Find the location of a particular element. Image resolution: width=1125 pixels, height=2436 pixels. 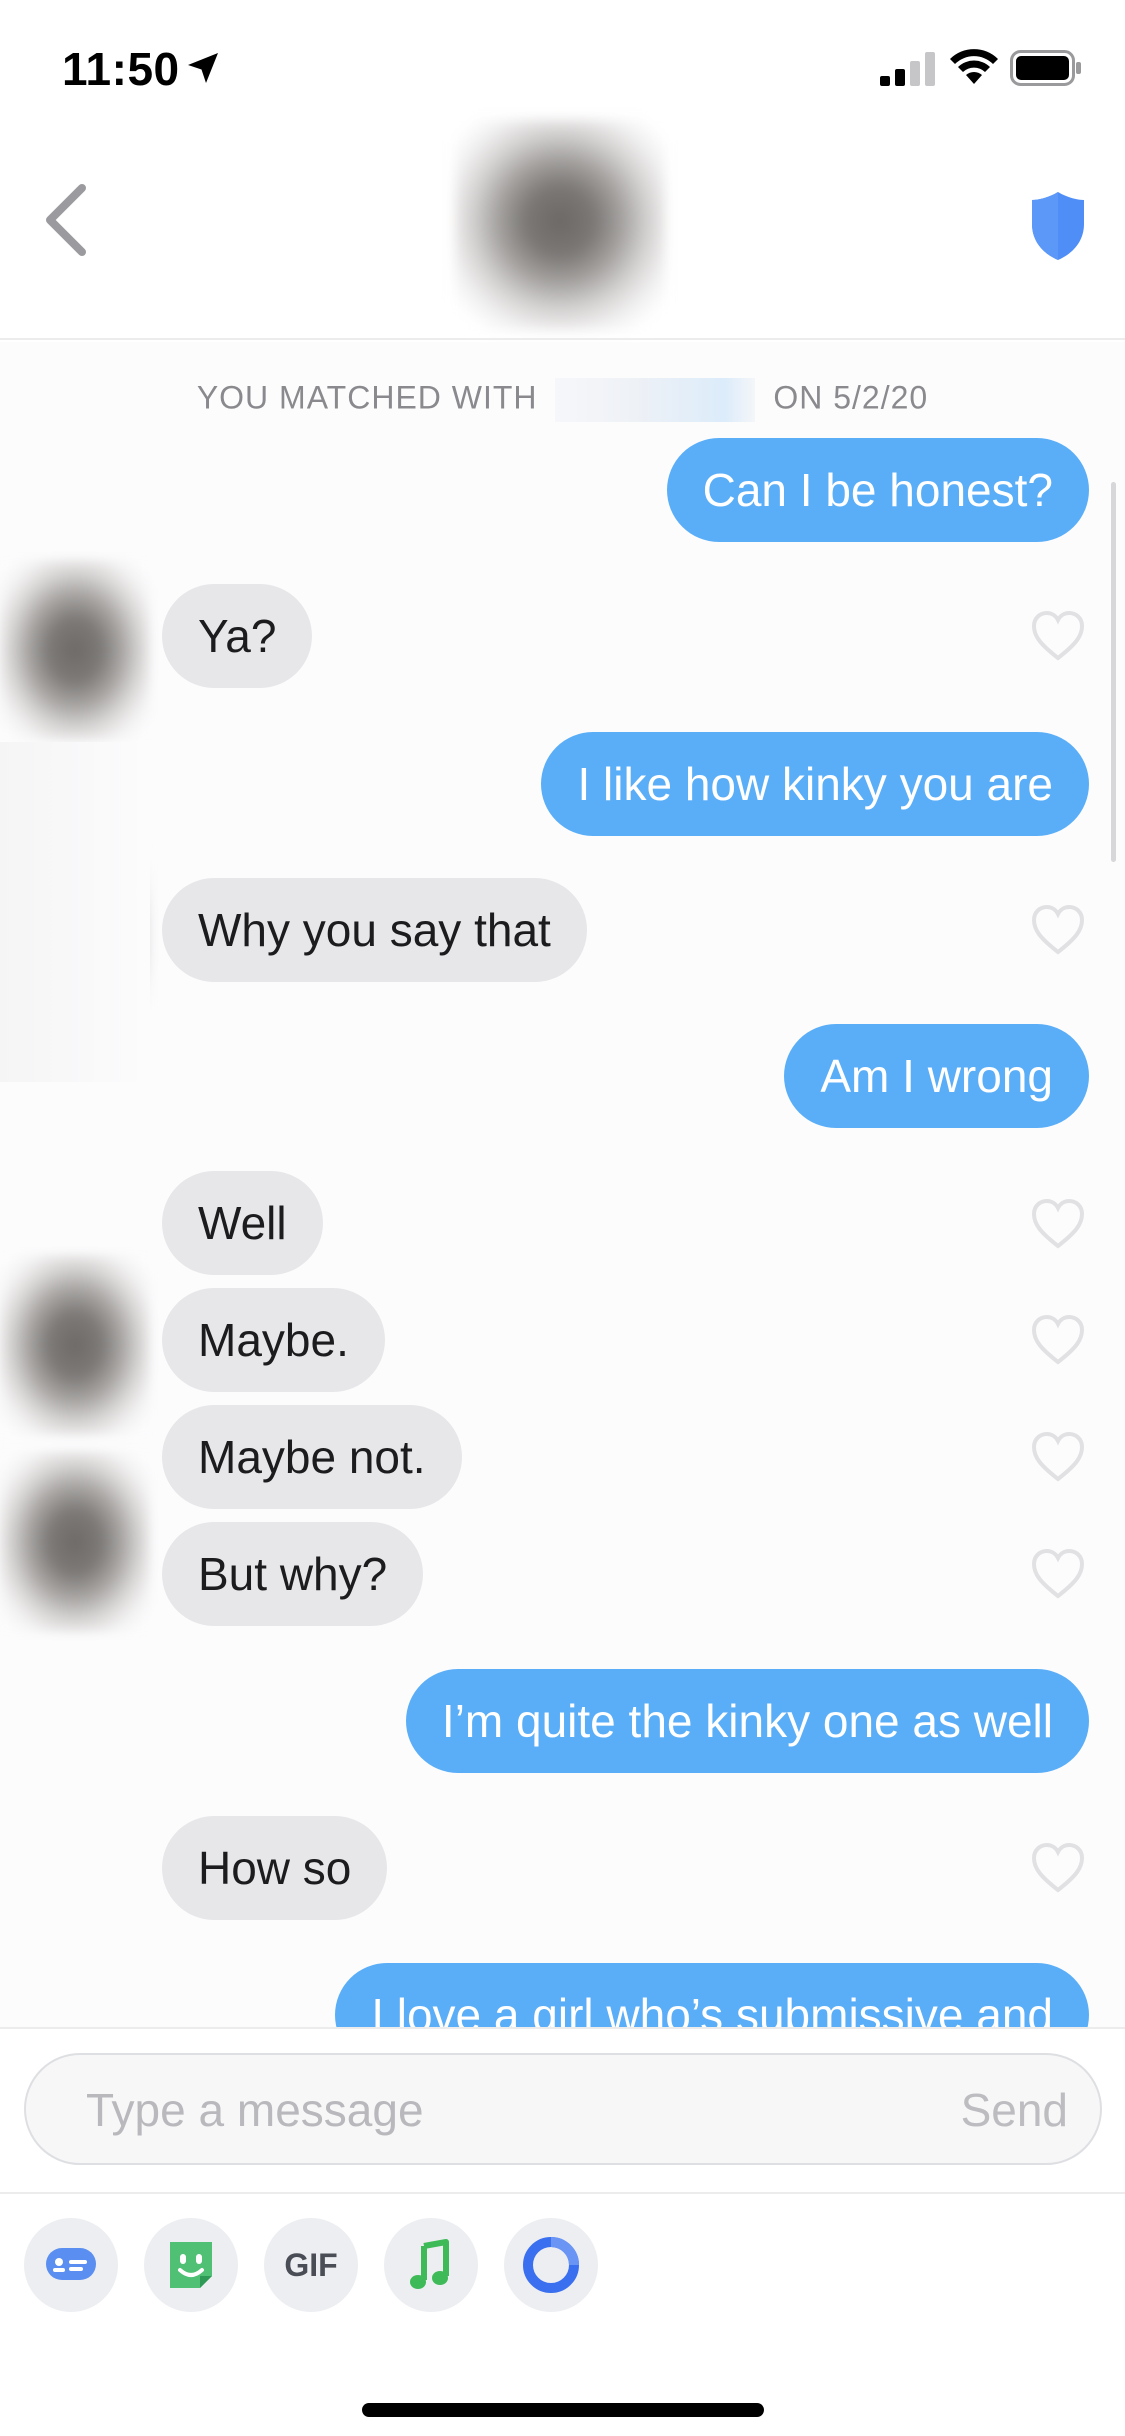

contact-card-button is located at coordinates (71, 2265).